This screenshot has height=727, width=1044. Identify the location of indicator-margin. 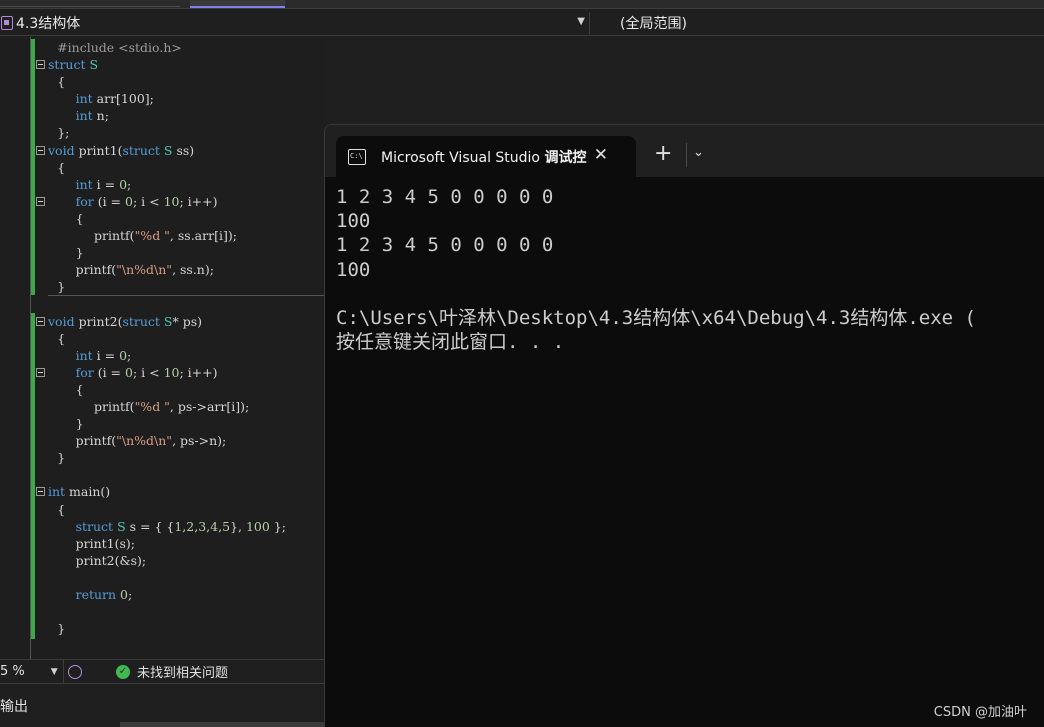
(9, 348).